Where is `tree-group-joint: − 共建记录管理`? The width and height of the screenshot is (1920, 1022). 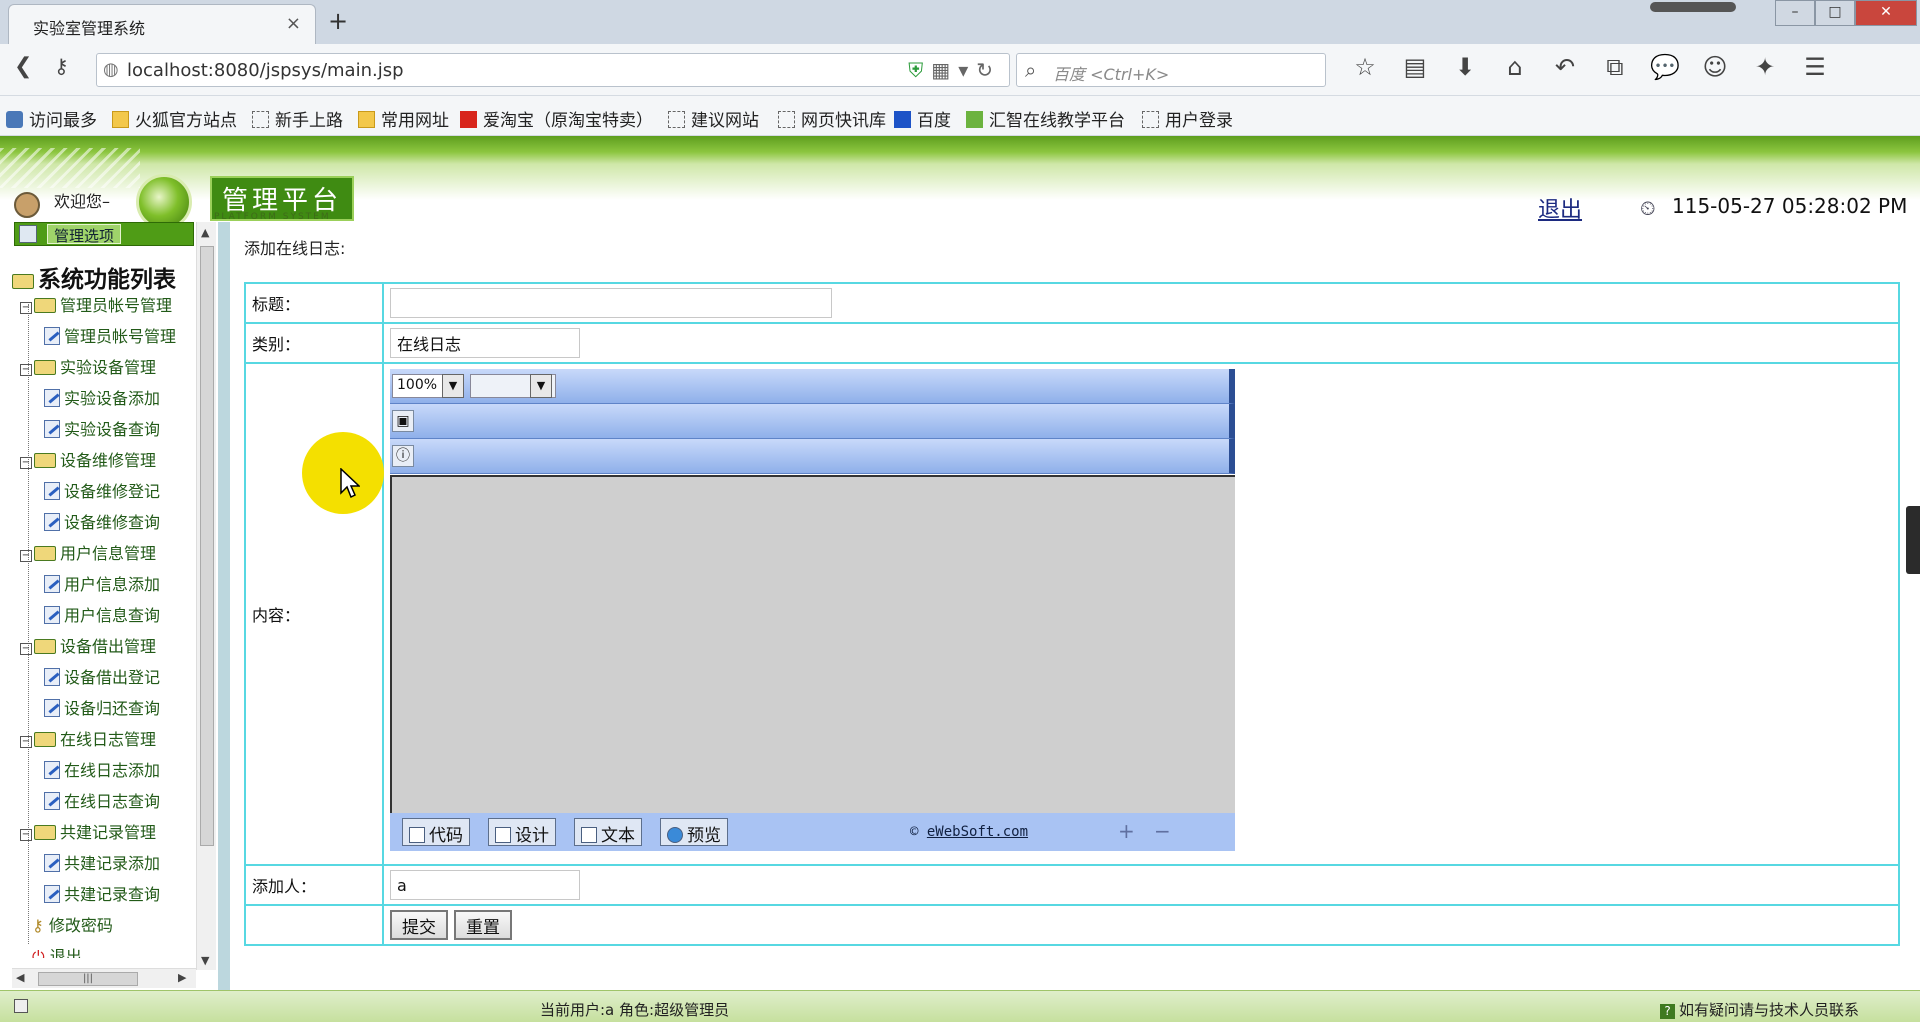 tree-group-joint: − 共建记录管理 is located at coordinates (88, 831).